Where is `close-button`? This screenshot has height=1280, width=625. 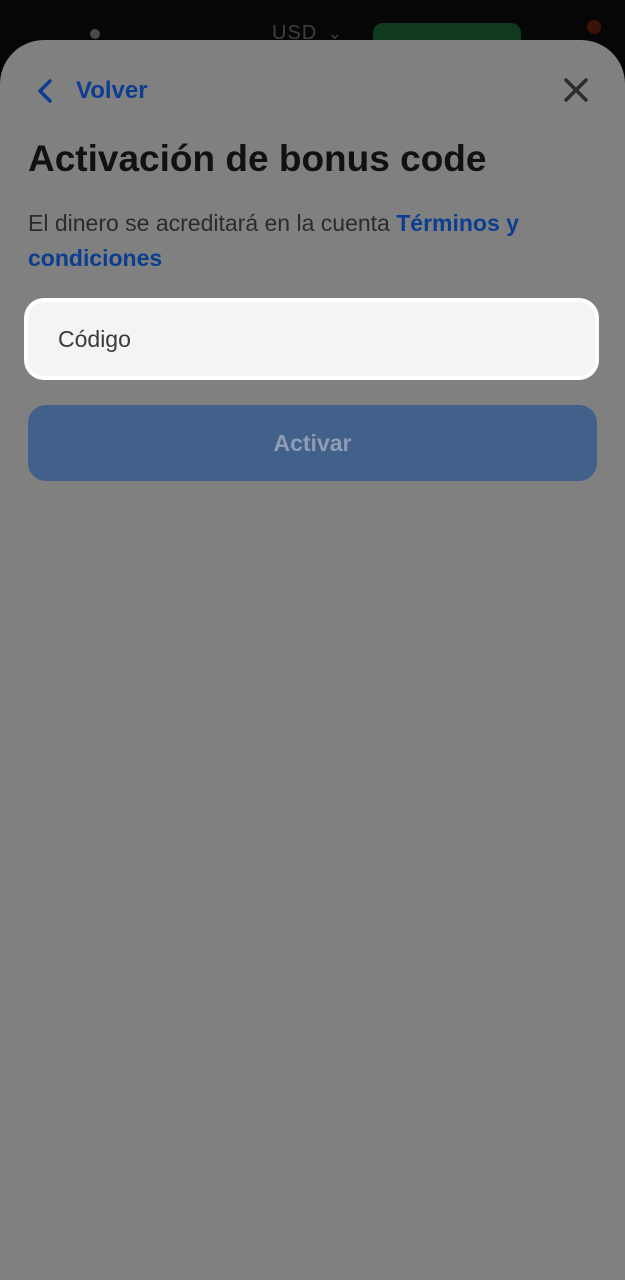 close-button is located at coordinates (576, 90).